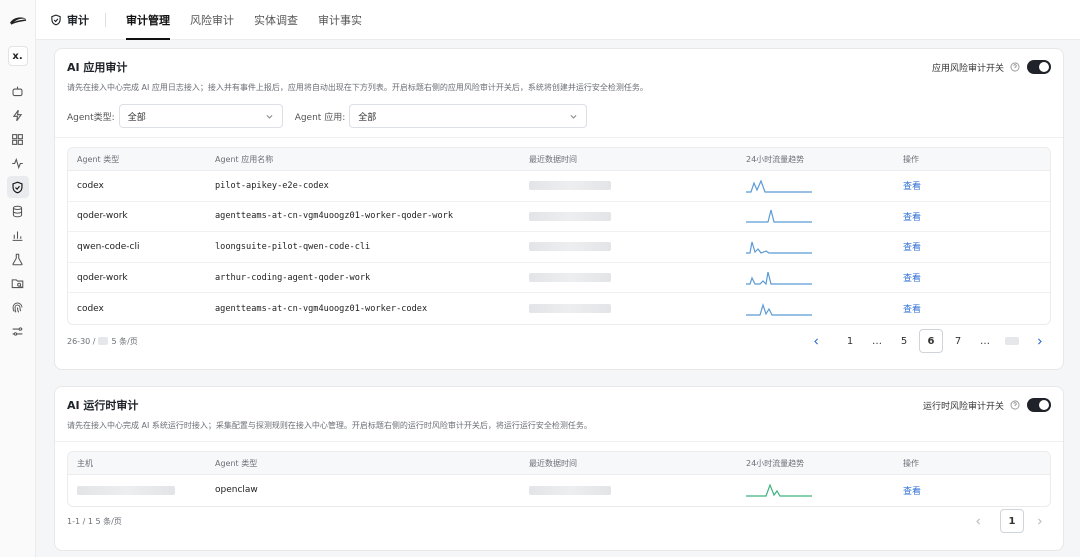 Image resolution: width=1080 pixels, height=557 pixels. Describe the element at coordinates (200, 116) in the screenshot. I see `agent-type-select: 全部` at that location.